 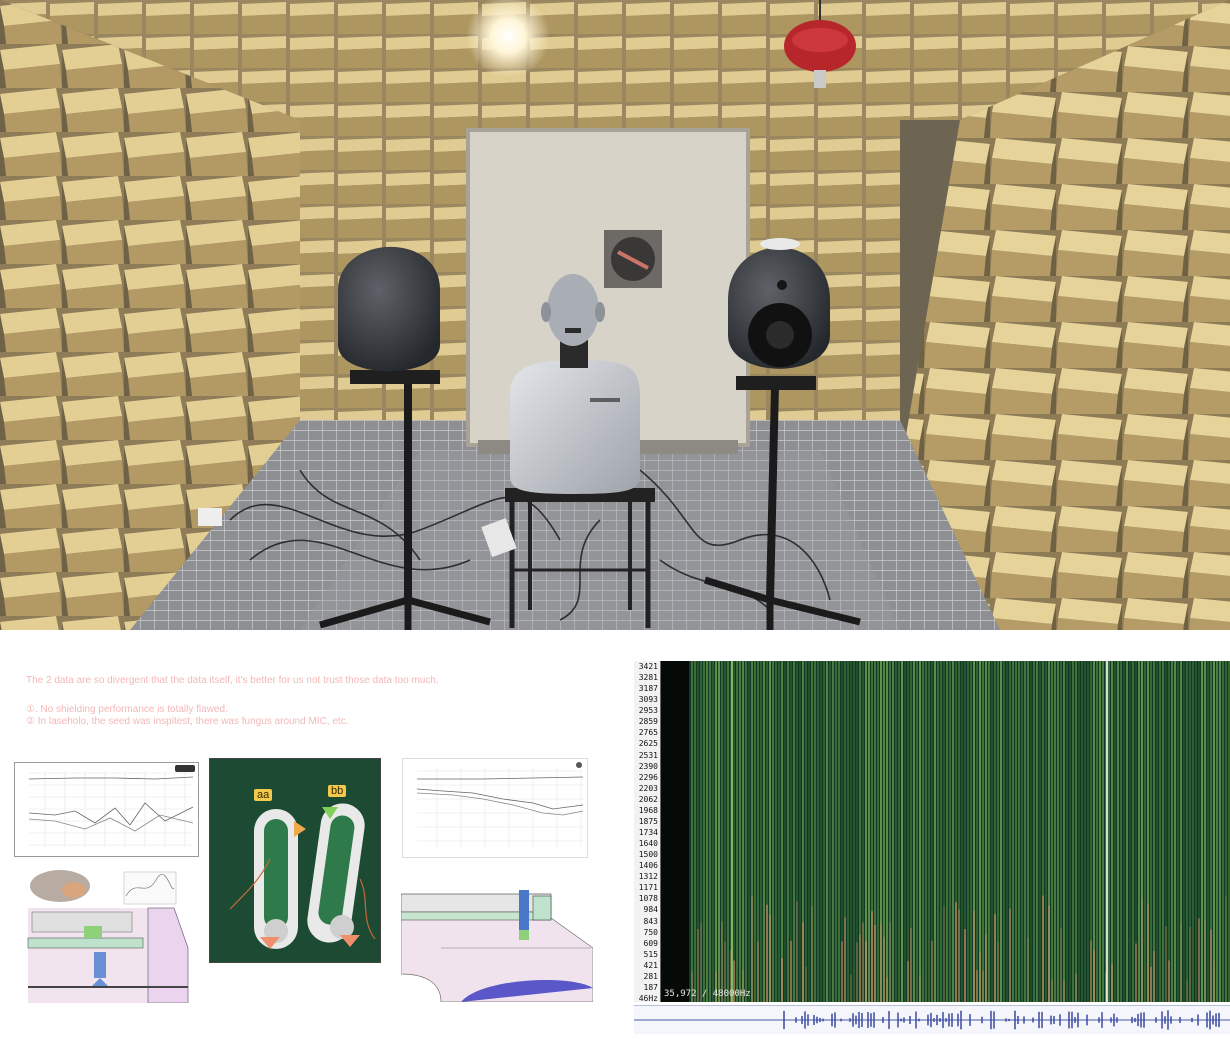 I want to click on frequency-tick-label: 2062, so click(x=648, y=799).